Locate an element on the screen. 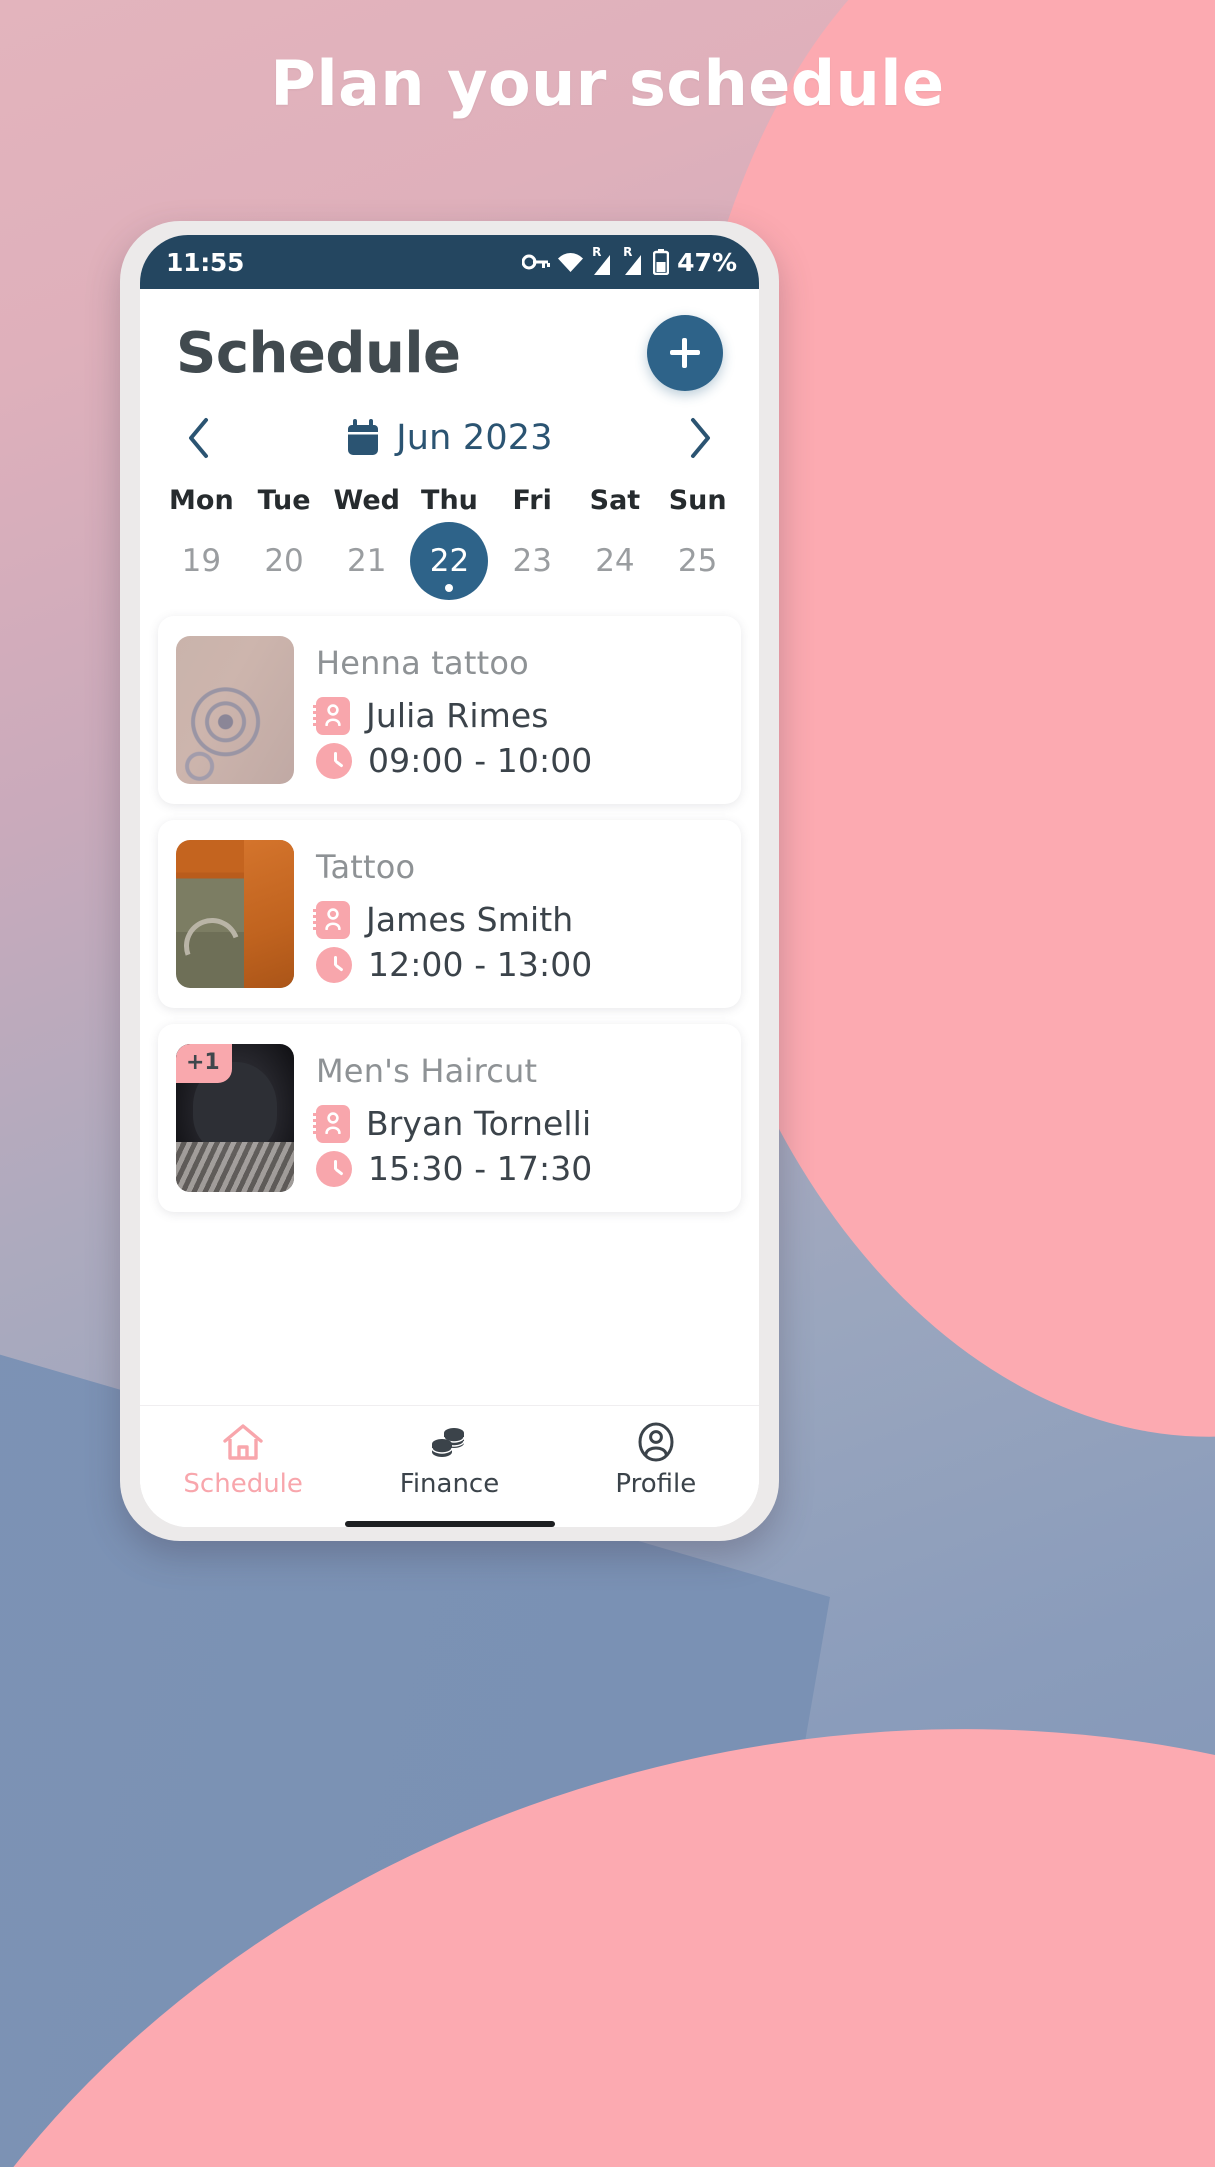 This screenshot has width=1215, height=2167. appointment-title: Men's Haircut is located at coordinates (427, 1071).